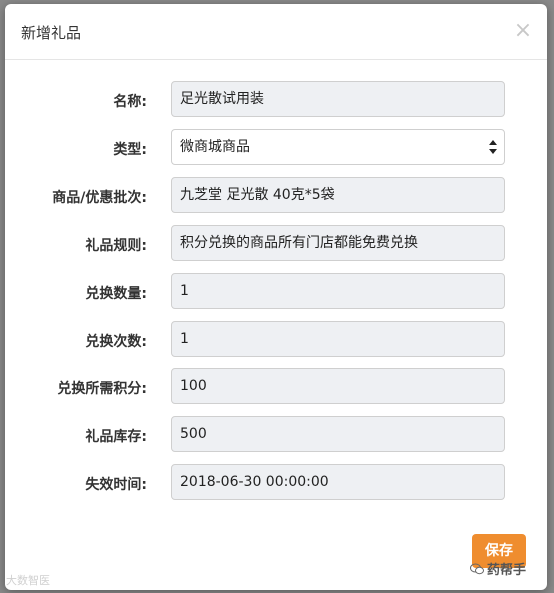  I want to click on expiry-input: 2018-06-30 00:00:00, so click(338, 482).